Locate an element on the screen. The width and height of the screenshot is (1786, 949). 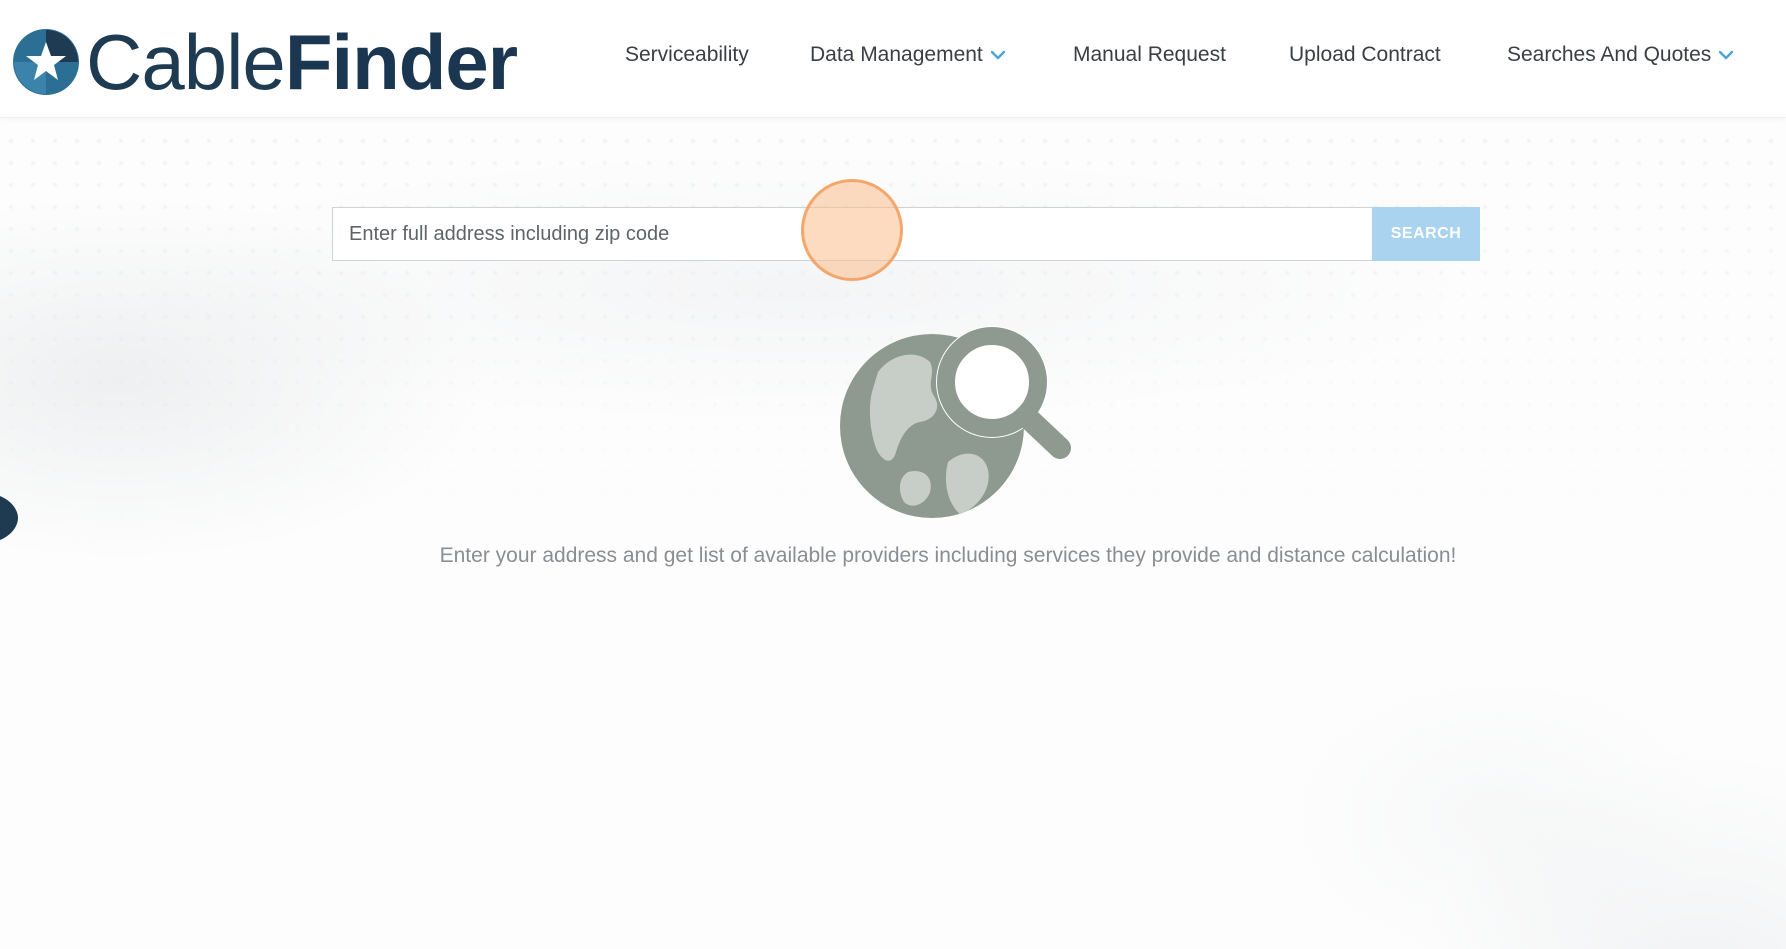
nav-data-management: Data Management is located at coordinates (908, 55).